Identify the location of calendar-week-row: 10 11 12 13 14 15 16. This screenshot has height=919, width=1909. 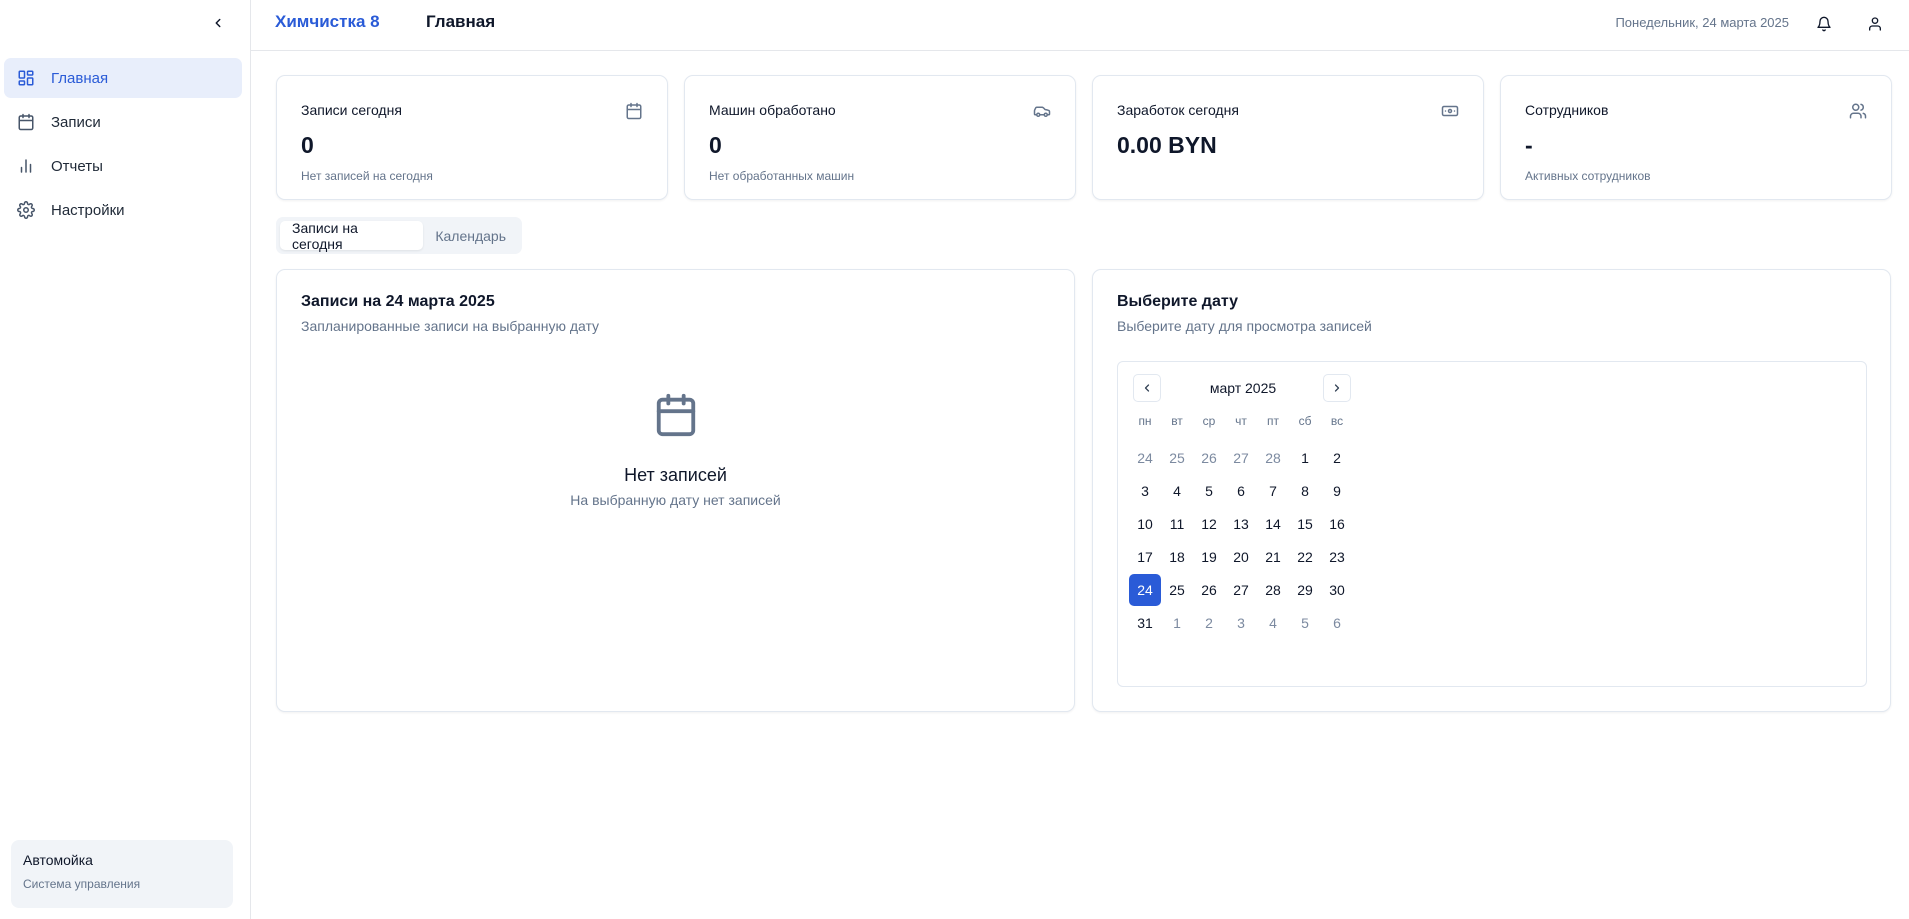
(1241, 524).